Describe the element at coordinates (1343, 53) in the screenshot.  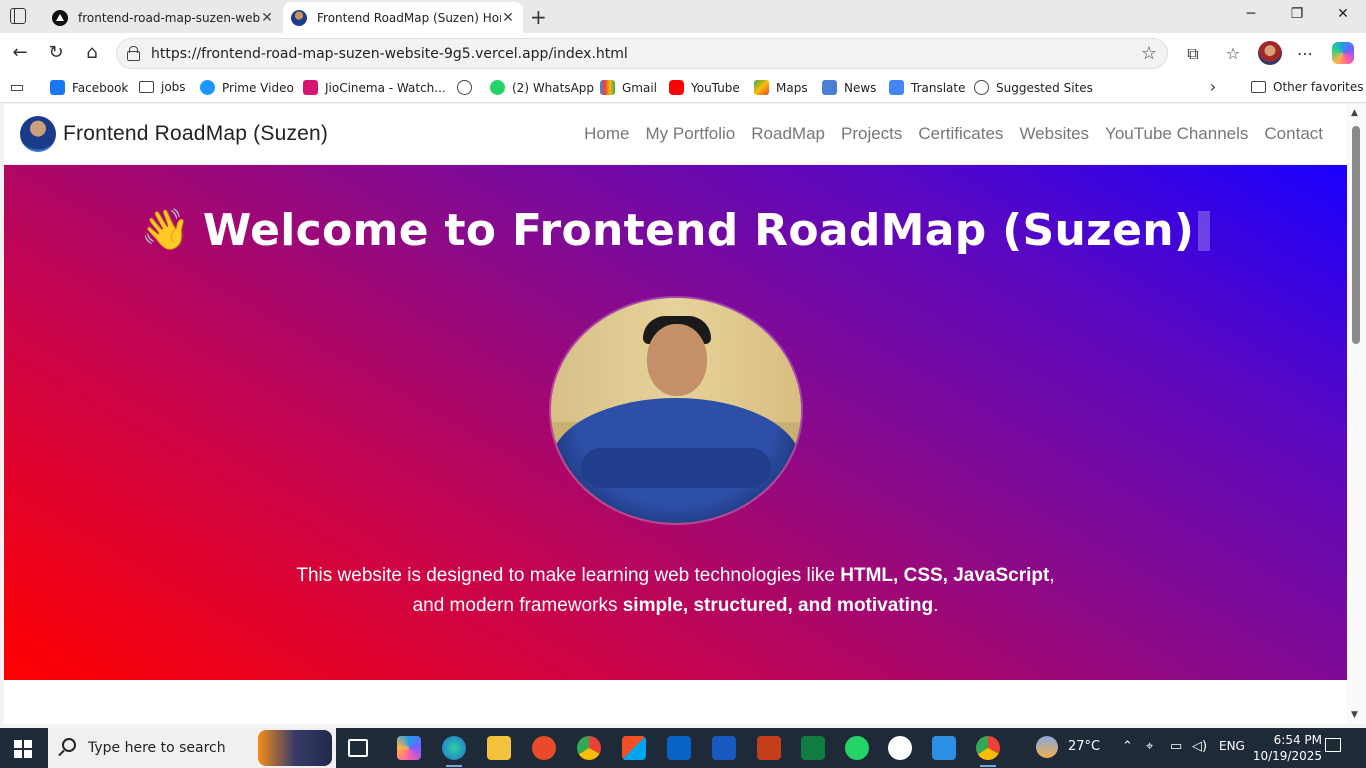
I see `copilot-icon` at that location.